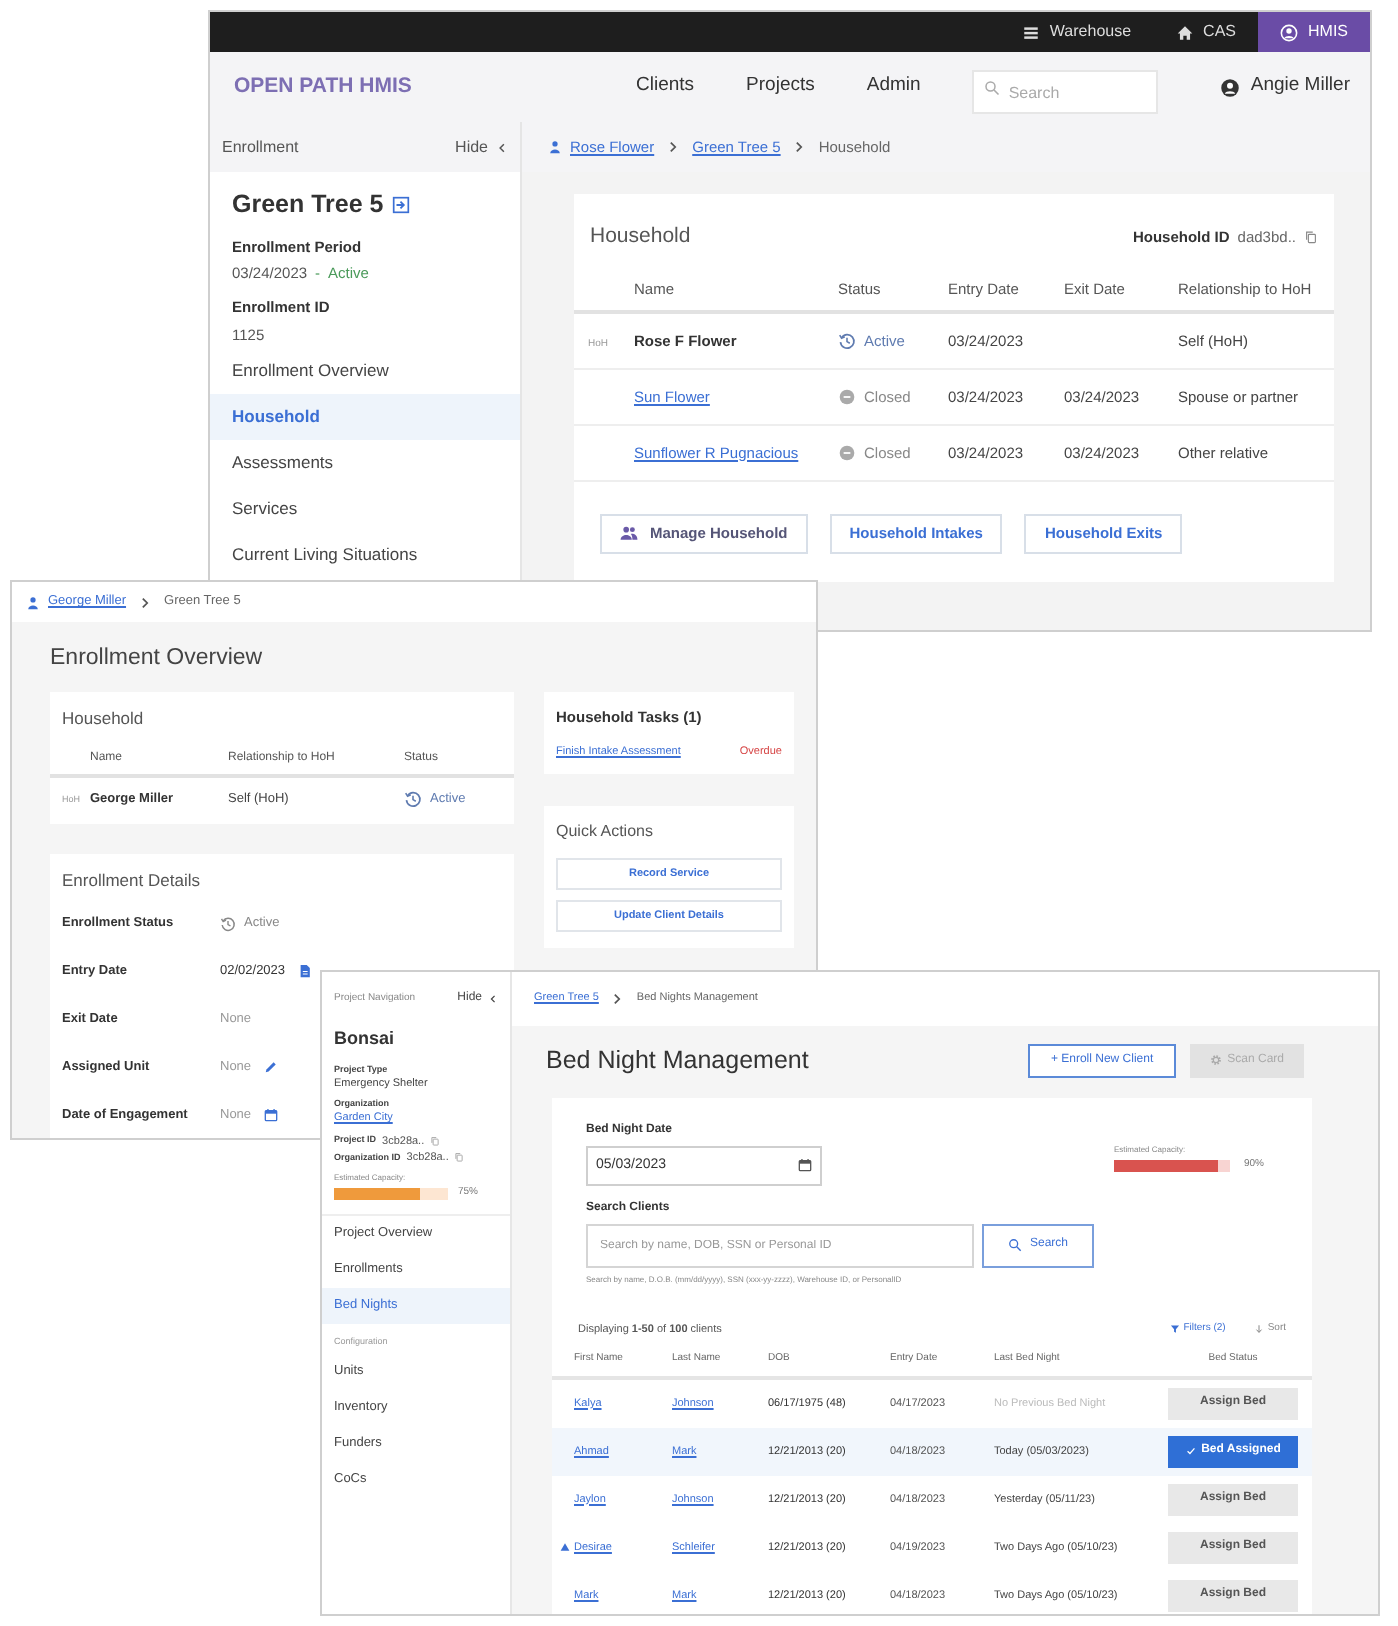 Image resolution: width=1398 pixels, height=1626 pixels. Describe the element at coordinates (1076, 32) in the screenshot. I see `app-switcher-tab: Warehouse` at that location.